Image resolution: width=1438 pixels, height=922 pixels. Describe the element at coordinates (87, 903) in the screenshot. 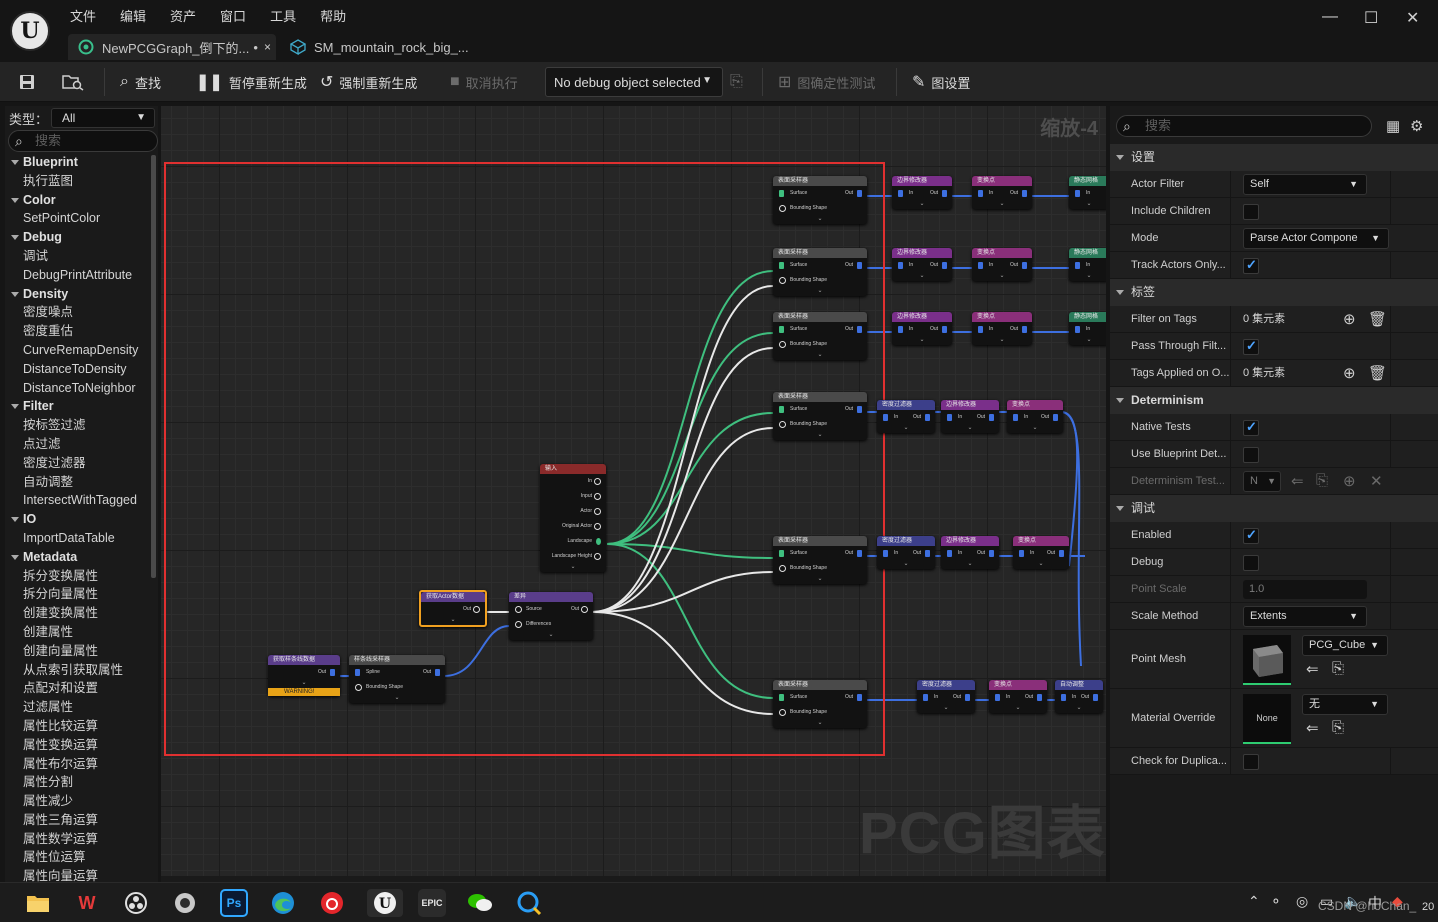

I see `wps-icon: W` at that location.